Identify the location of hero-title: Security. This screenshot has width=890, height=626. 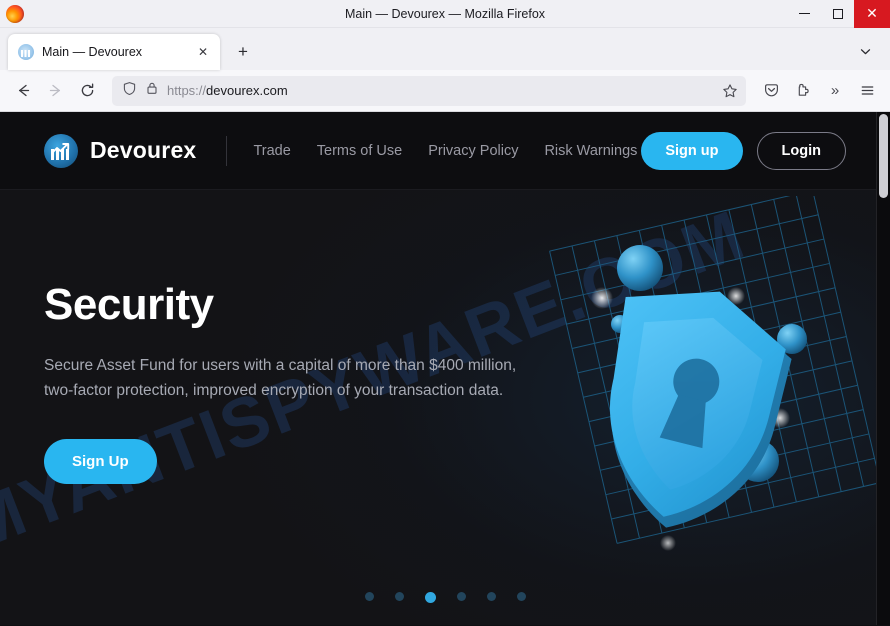
(129, 304).